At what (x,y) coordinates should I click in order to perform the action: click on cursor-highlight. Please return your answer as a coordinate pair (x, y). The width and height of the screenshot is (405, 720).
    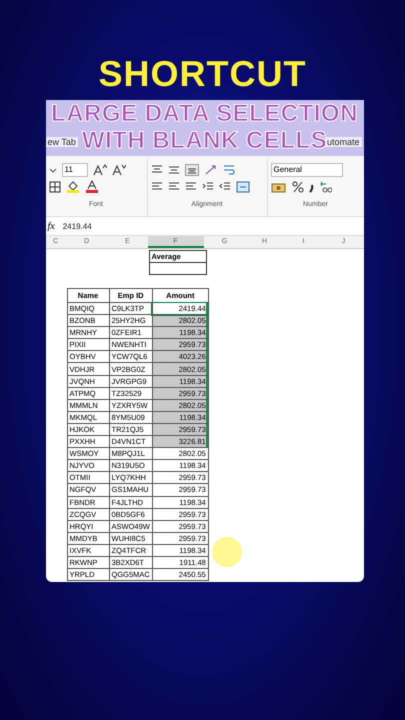
    Looking at the image, I should click on (227, 552).